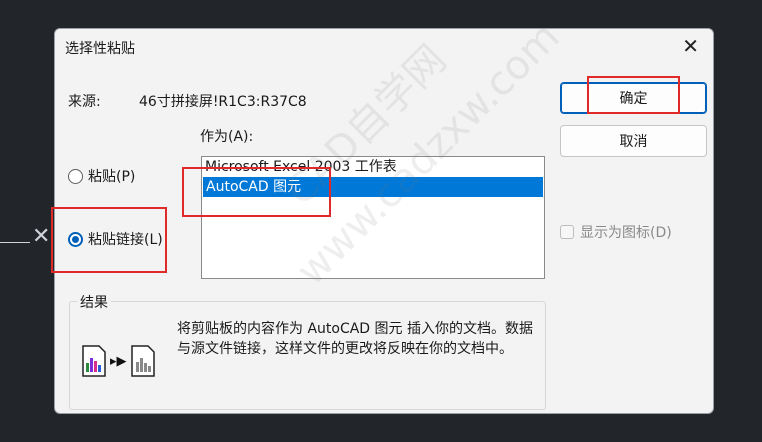 This screenshot has width=762, height=442. What do you see at coordinates (125, 240) in the screenshot?
I see `paste-link-radio-label: 粘贴链接(L)` at bounding box center [125, 240].